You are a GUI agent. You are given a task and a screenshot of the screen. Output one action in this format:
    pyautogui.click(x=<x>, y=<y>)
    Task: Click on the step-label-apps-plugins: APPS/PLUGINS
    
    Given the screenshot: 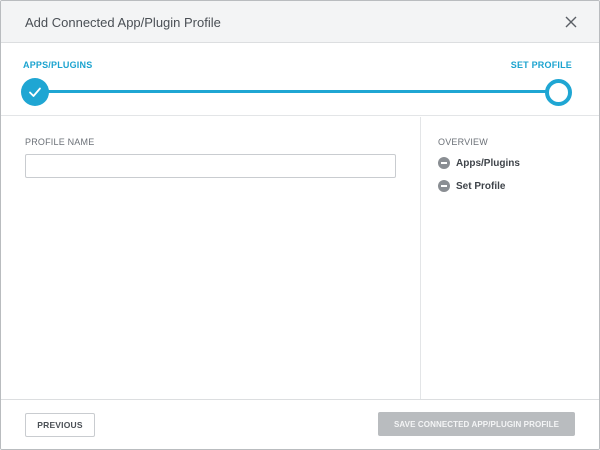 What is the action you would take?
    pyautogui.click(x=58, y=65)
    